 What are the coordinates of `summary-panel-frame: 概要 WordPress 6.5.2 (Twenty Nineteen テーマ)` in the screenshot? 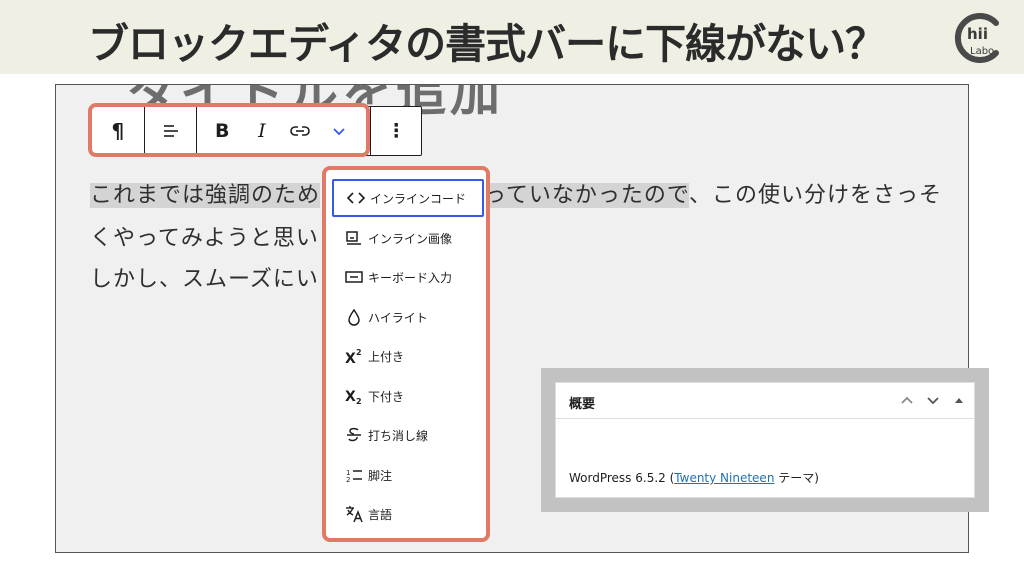 It's located at (765, 440).